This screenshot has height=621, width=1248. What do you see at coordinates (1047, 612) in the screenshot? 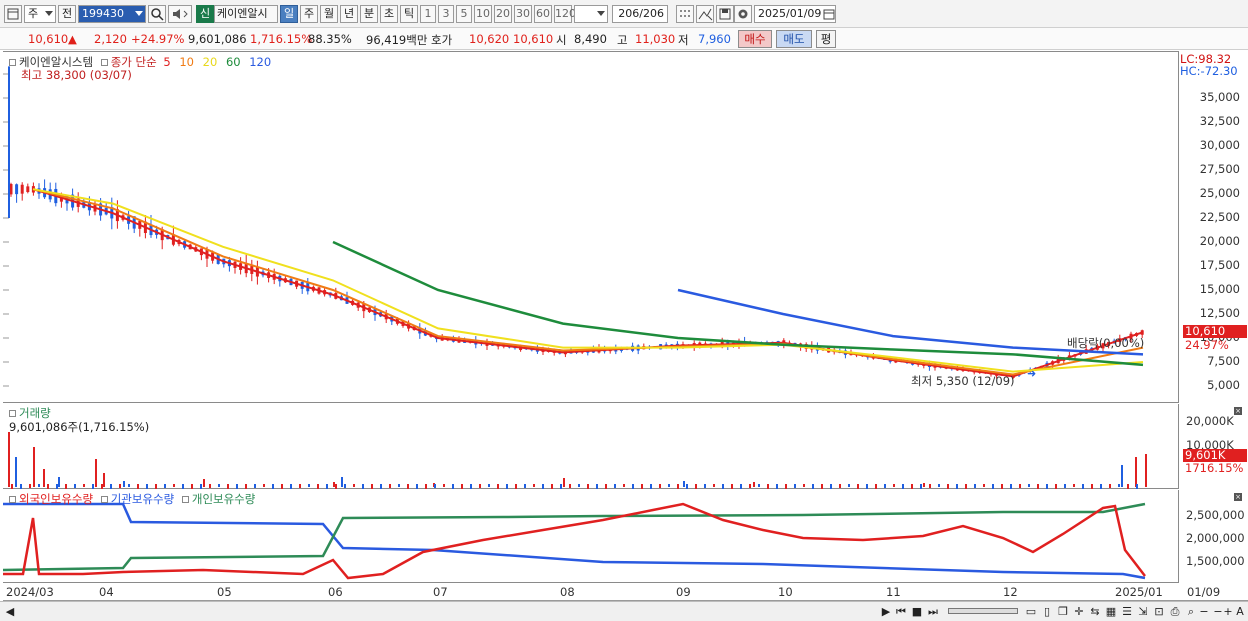
I see `split-icon: ▯` at bounding box center [1047, 612].